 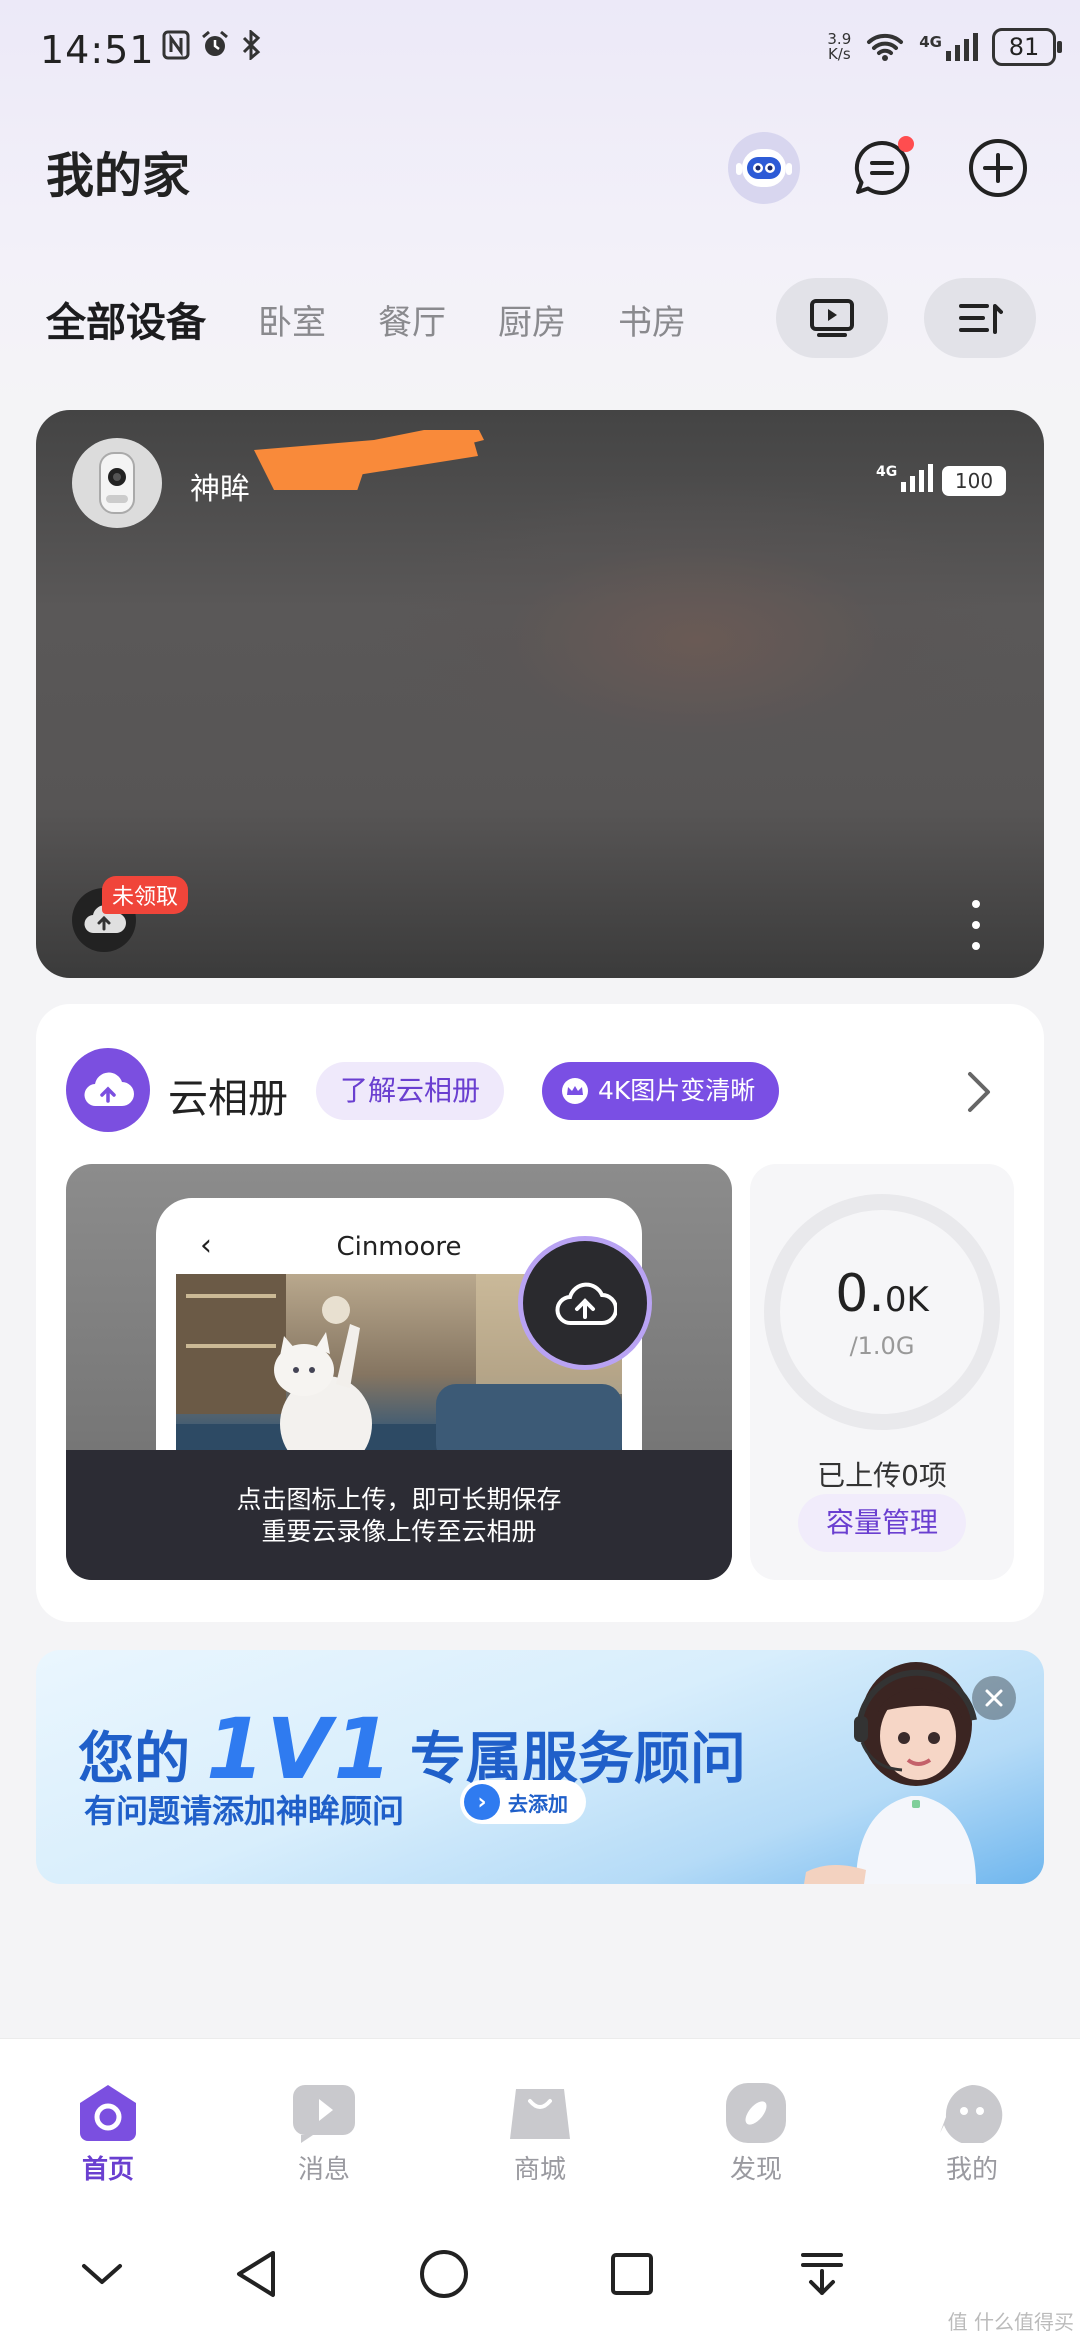 What do you see at coordinates (108, 2113) in the screenshot?
I see `home-icon` at bounding box center [108, 2113].